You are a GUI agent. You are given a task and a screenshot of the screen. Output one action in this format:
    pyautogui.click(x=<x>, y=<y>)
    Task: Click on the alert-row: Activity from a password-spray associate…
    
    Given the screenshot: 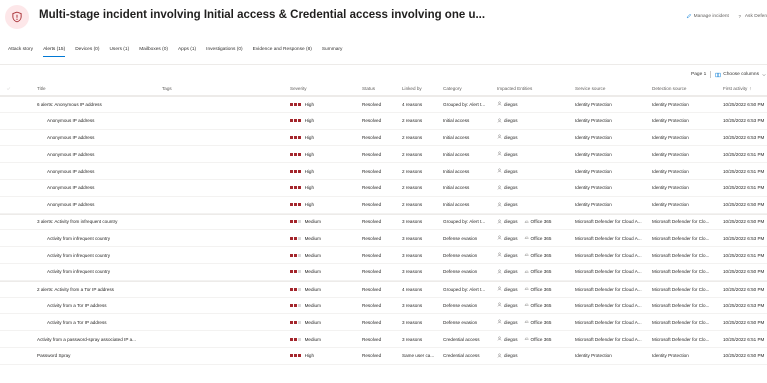 What is the action you would take?
    pyautogui.click(x=383, y=339)
    